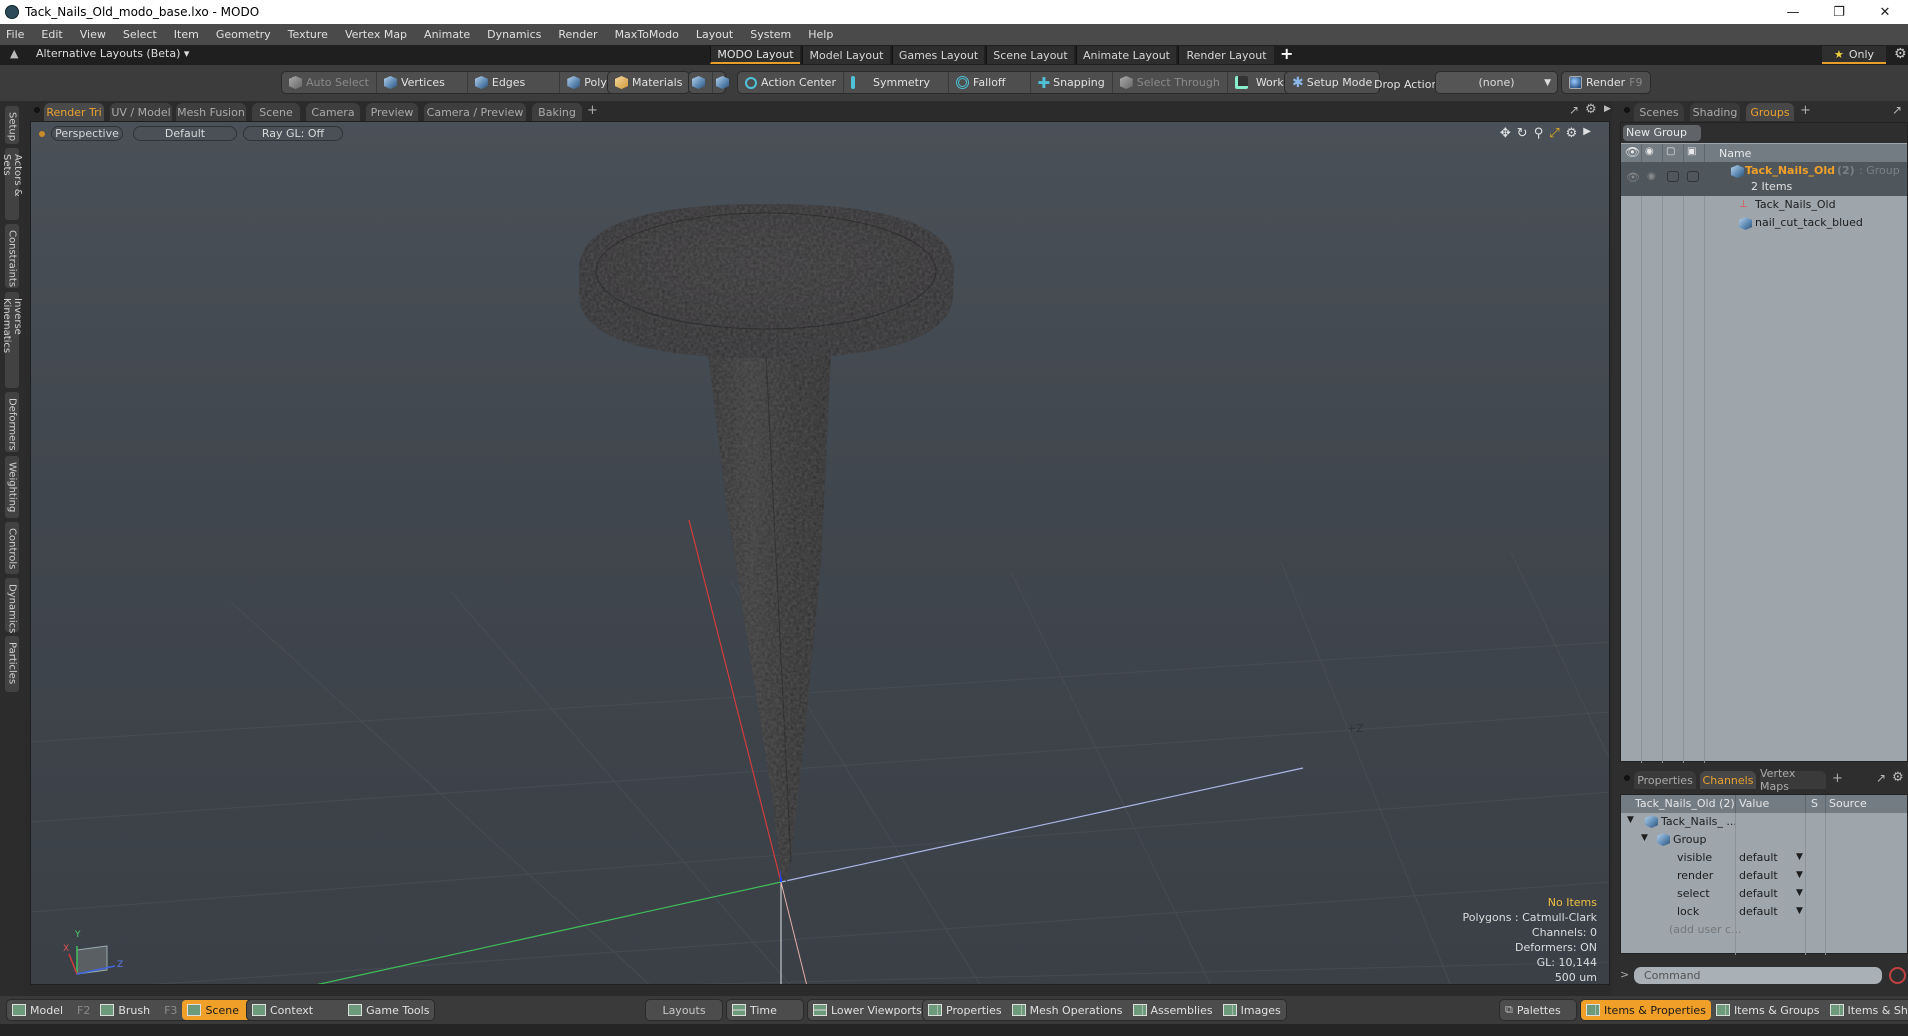 The image size is (1908, 1036). I want to click on close-button: ✕, so click(1885, 12).